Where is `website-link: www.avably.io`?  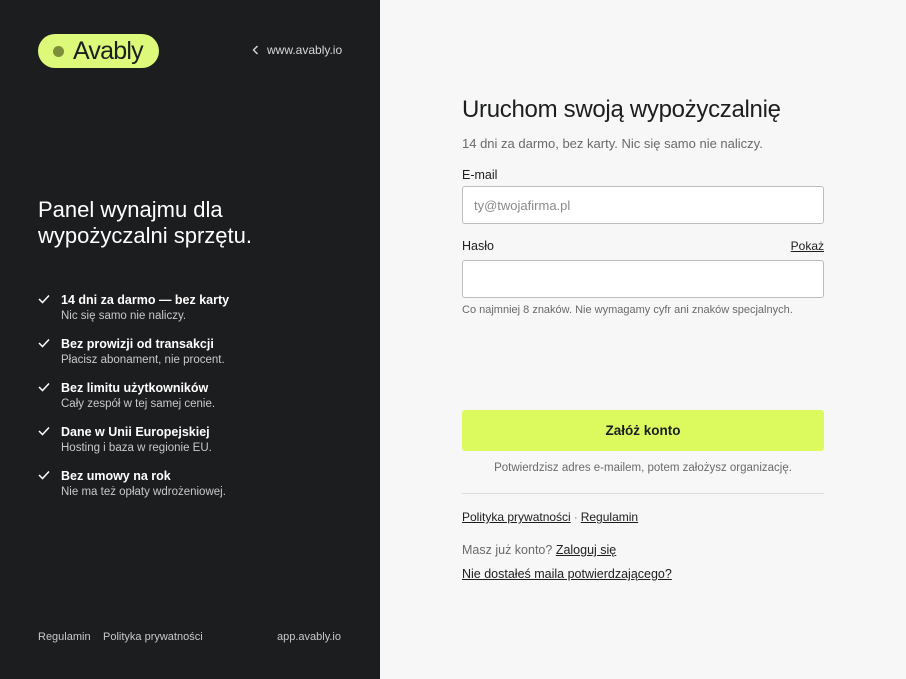 website-link: www.avably.io is located at coordinates (297, 50).